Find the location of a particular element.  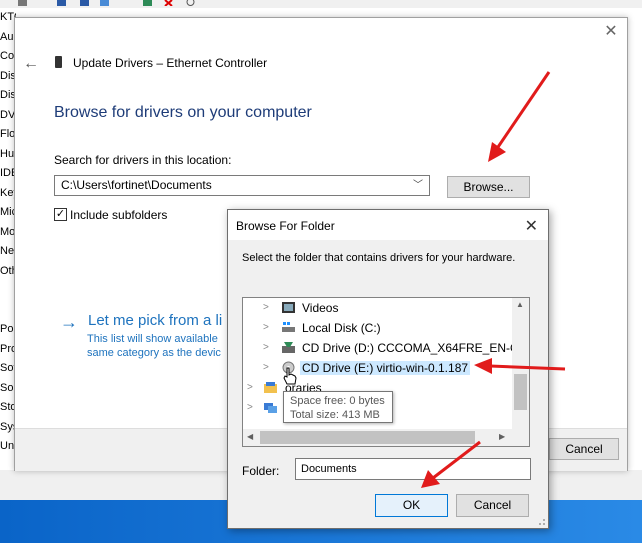

network-adapter-icon is located at coordinates (58, 62).